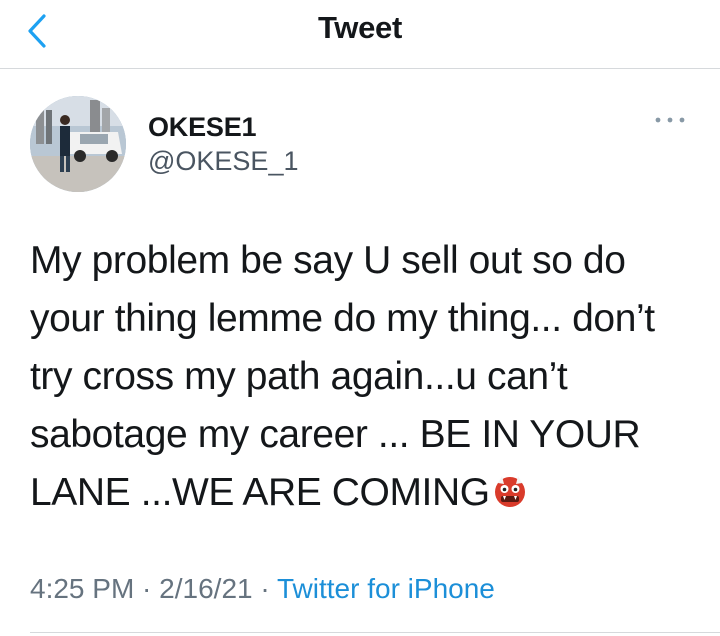 The image size is (720, 636). Describe the element at coordinates (375, 632) in the screenshot. I see `divider` at that location.